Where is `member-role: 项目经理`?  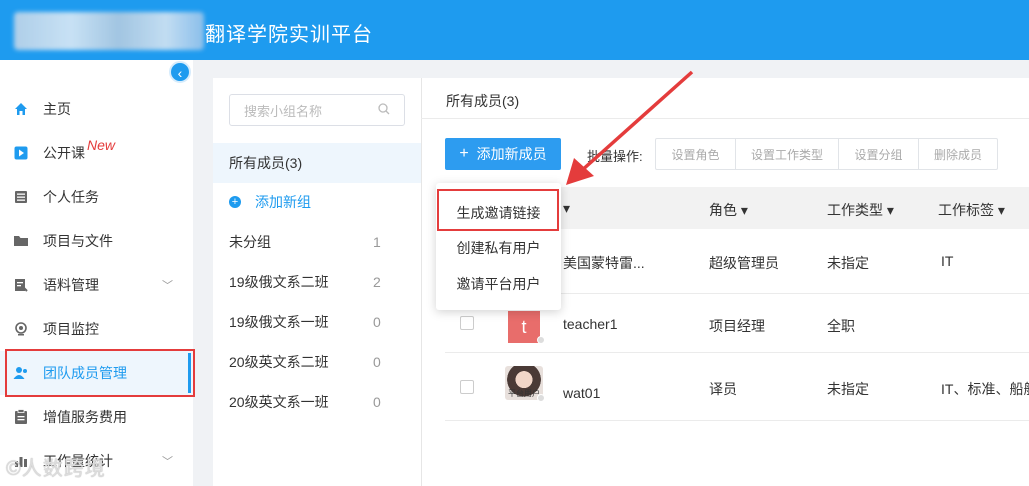
member-role: 项目经理 is located at coordinates (737, 326).